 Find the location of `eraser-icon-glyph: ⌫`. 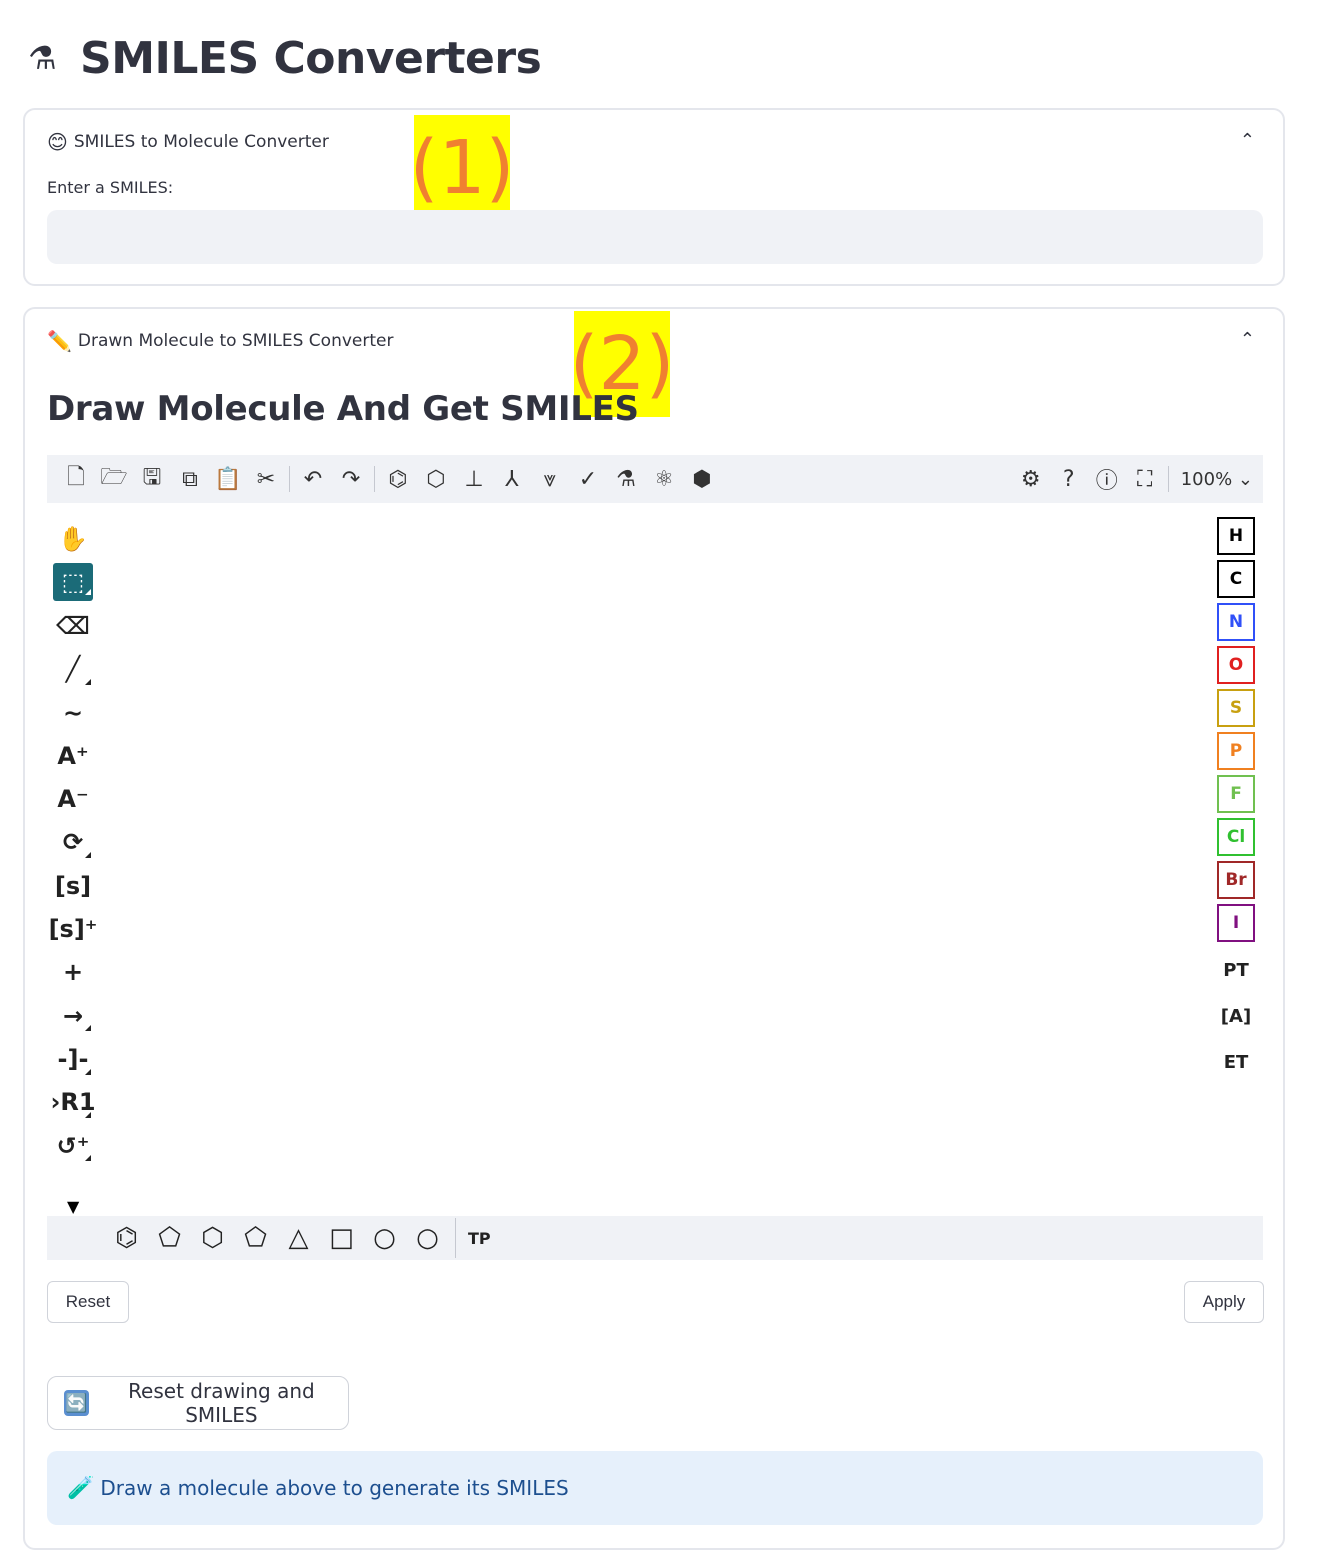

eraser-icon-glyph: ⌫ is located at coordinates (73, 625).